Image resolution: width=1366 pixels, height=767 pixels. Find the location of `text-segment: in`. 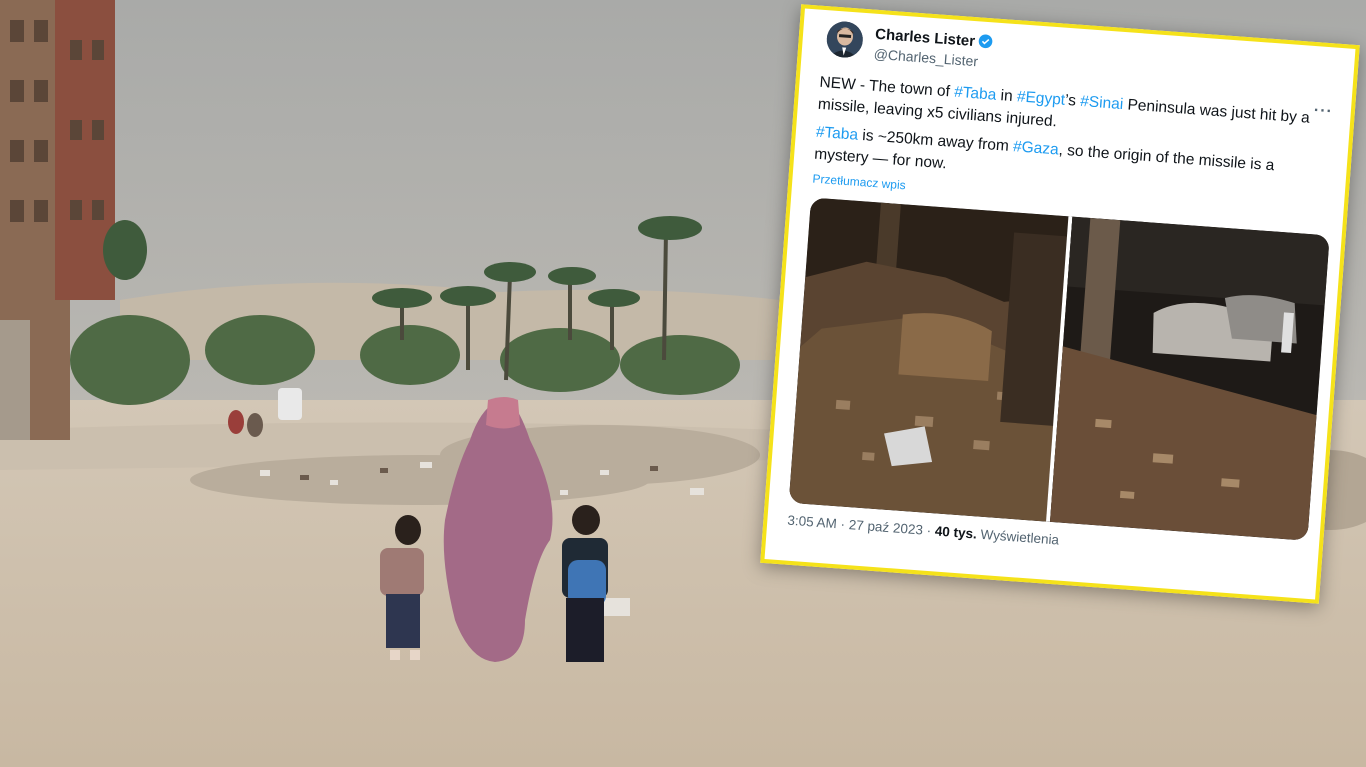

text-segment: in is located at coordinates (1006, 96).